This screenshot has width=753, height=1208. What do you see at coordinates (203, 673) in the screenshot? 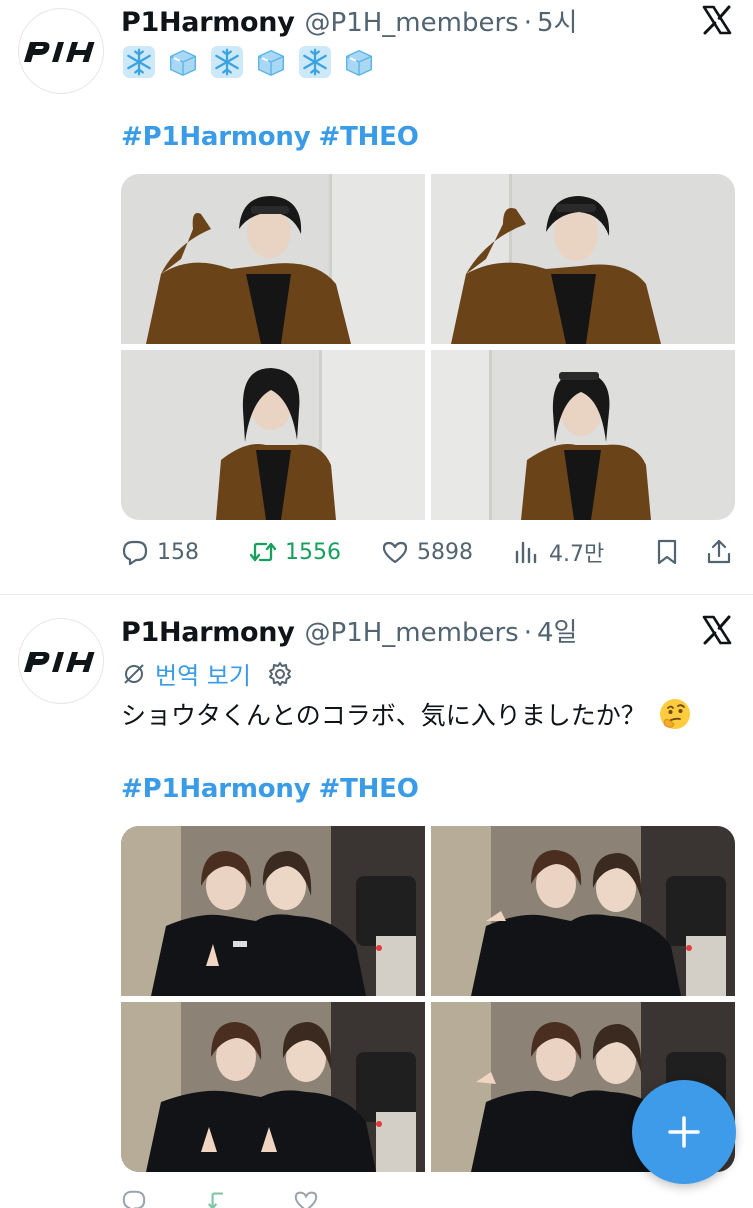
I see `translate-link: 번역 보기` at bounding box center [203, 673].